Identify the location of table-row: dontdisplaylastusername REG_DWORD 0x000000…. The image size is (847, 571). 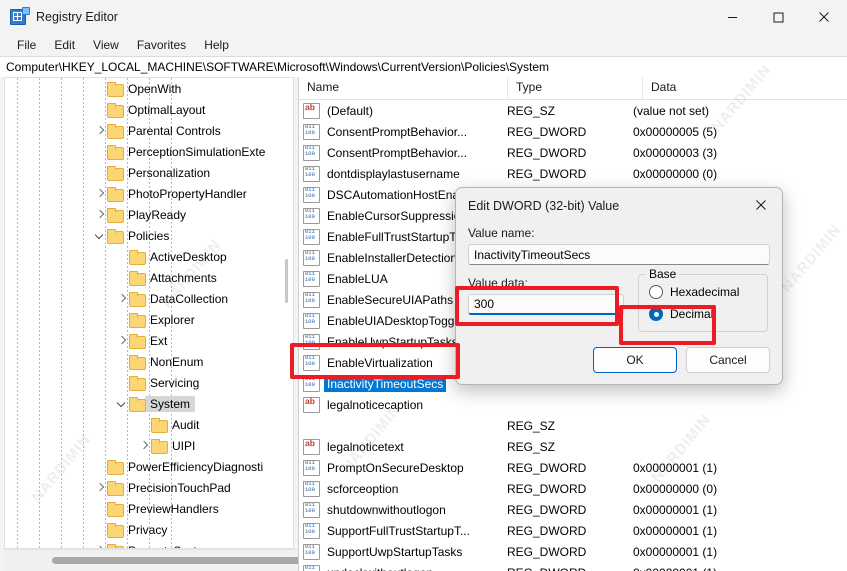
(573, 173).